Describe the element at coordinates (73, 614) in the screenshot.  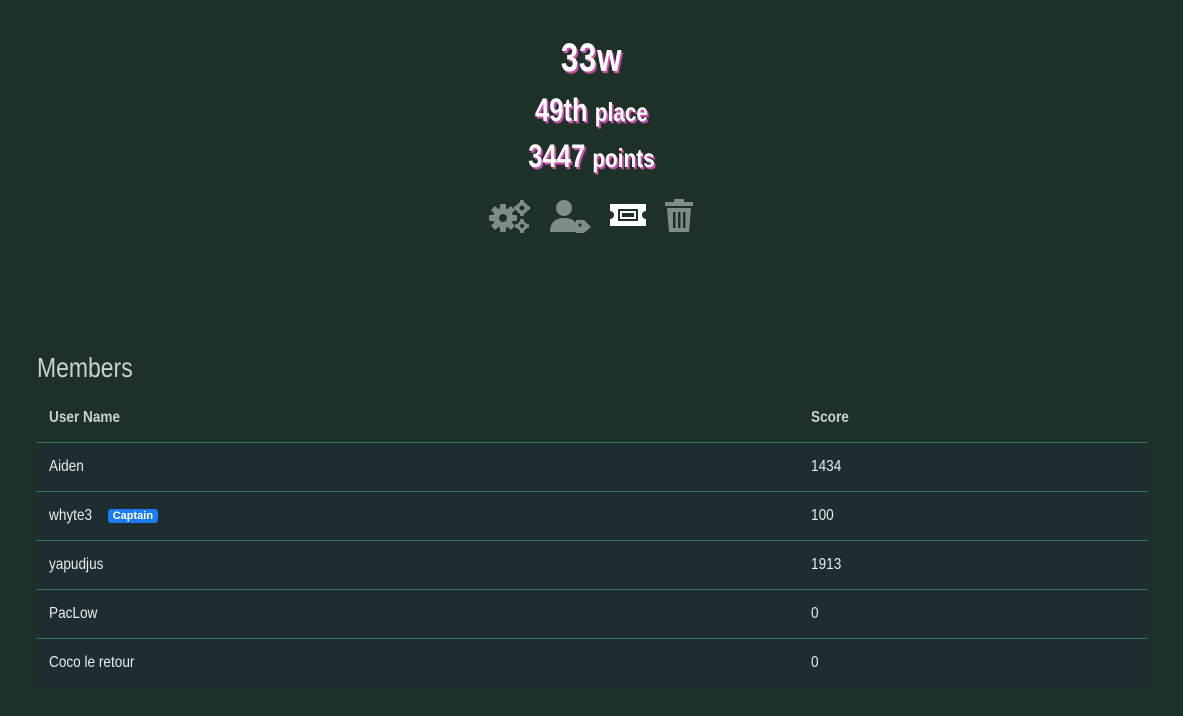
I see `member-link: PacLow` at that location.